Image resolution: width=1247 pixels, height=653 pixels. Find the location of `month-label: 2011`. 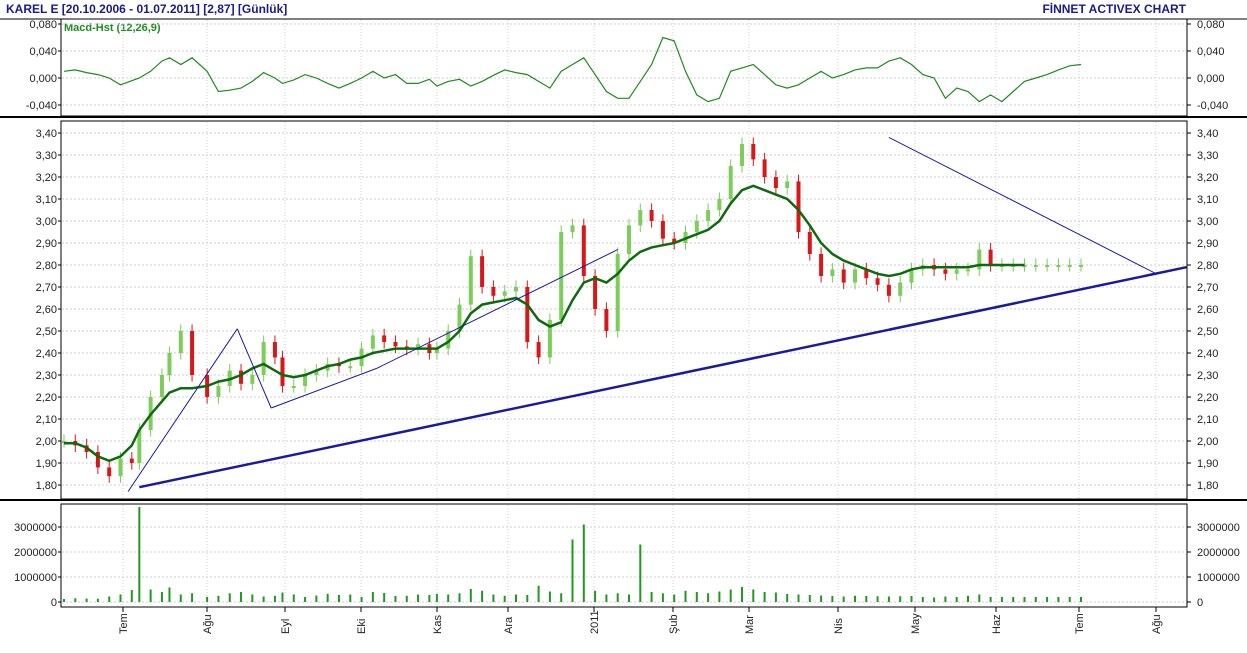

month-label: 2011 is located at coordinates (595, 622).